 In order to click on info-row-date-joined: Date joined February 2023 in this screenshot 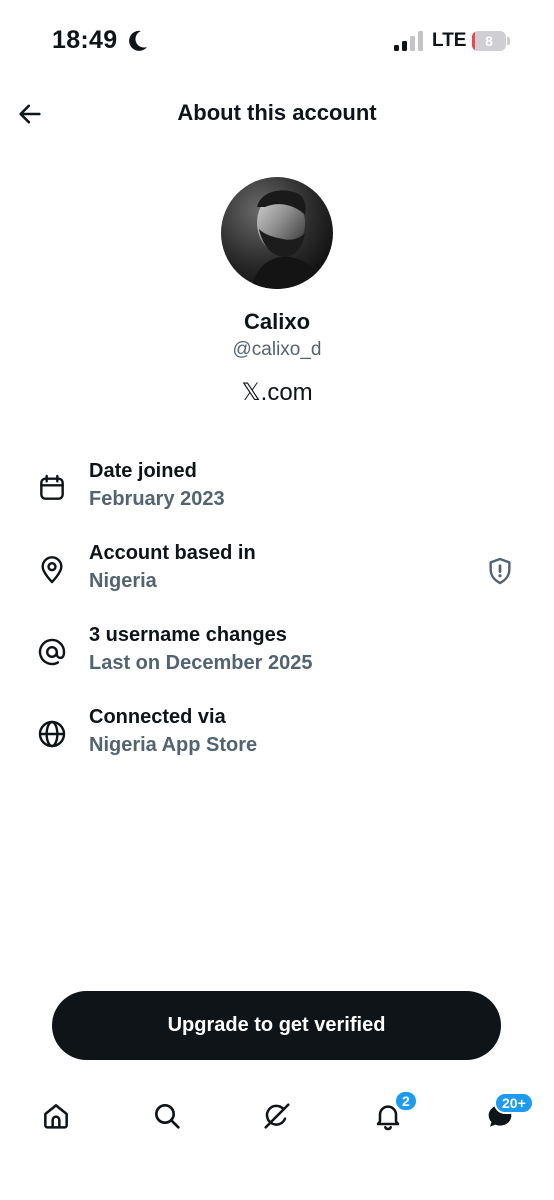, I will do `click(277, 488)`.